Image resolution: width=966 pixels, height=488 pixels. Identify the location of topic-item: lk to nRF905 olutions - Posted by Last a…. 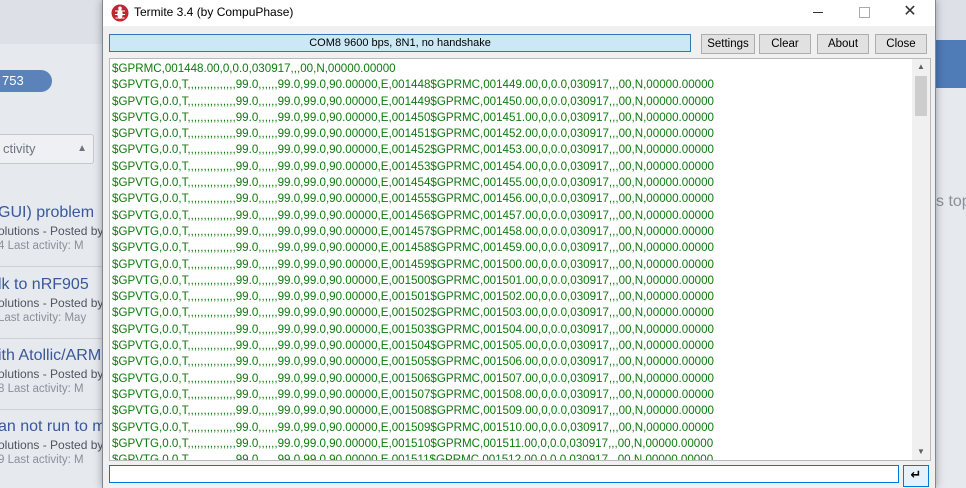
(51, 302).